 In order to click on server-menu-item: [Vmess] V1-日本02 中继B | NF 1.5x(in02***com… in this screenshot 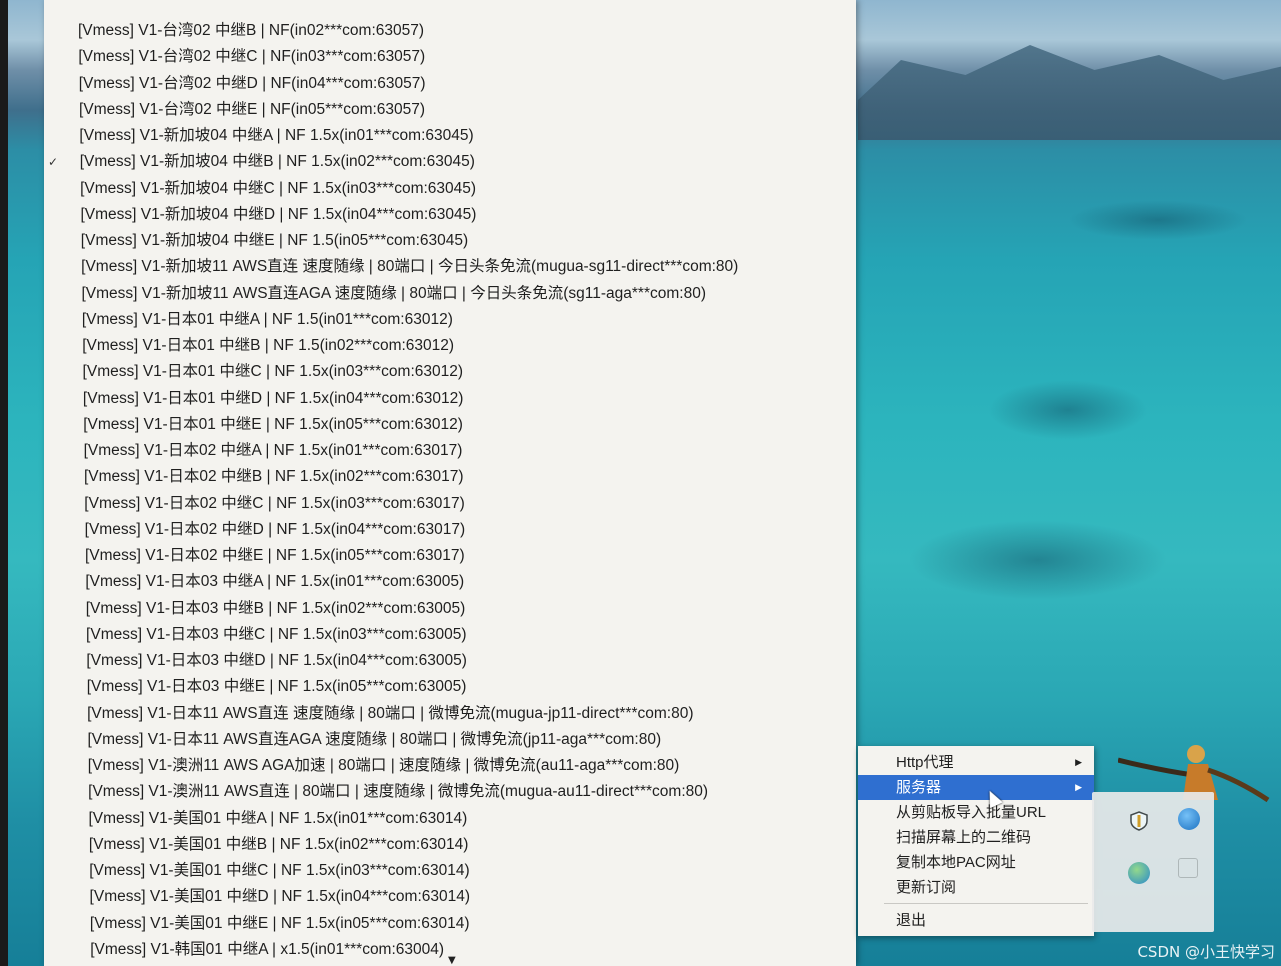, I will do `click(450, 477)`.